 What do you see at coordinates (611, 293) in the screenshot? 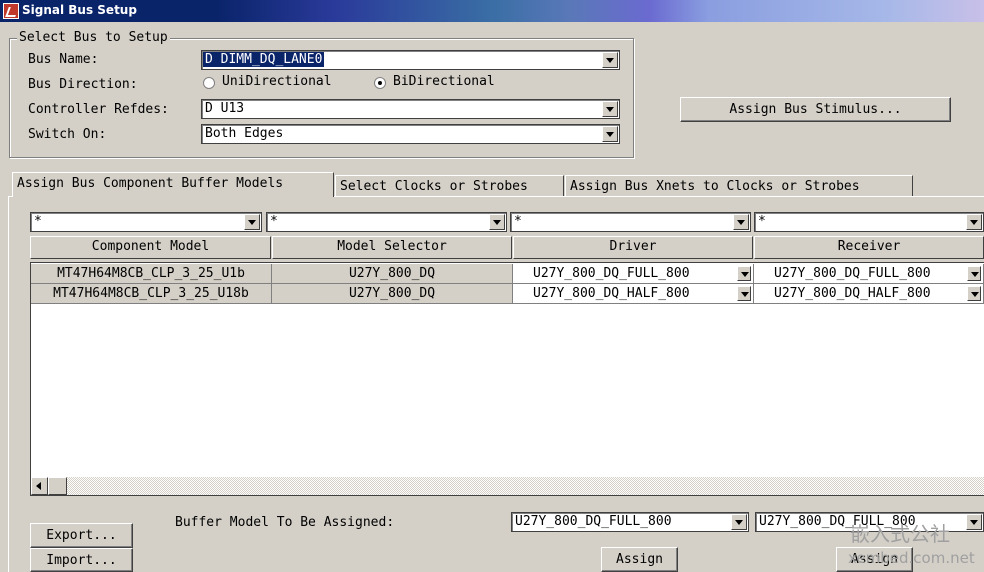
I see `driver-value: U27Y_800_DQ_HALF_800` at bounding box center [611, 293].